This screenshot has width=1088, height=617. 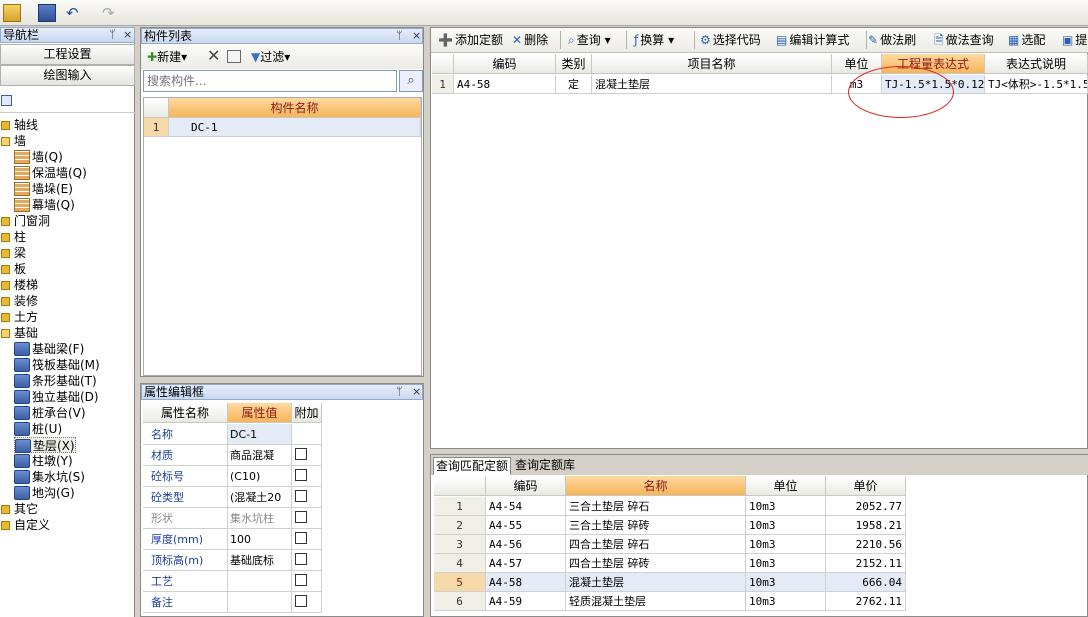 What do you see at coordinates (13, 269) in the screenshot?
I see `tree-item: 板` at bounding box center [13, 269].